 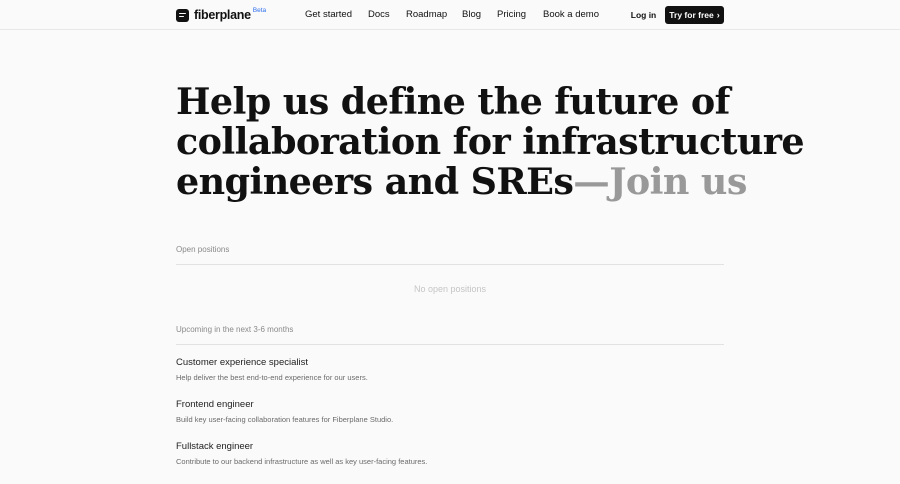 I want to click on nav-pricing: Pricing, so click(x=511, y=14).